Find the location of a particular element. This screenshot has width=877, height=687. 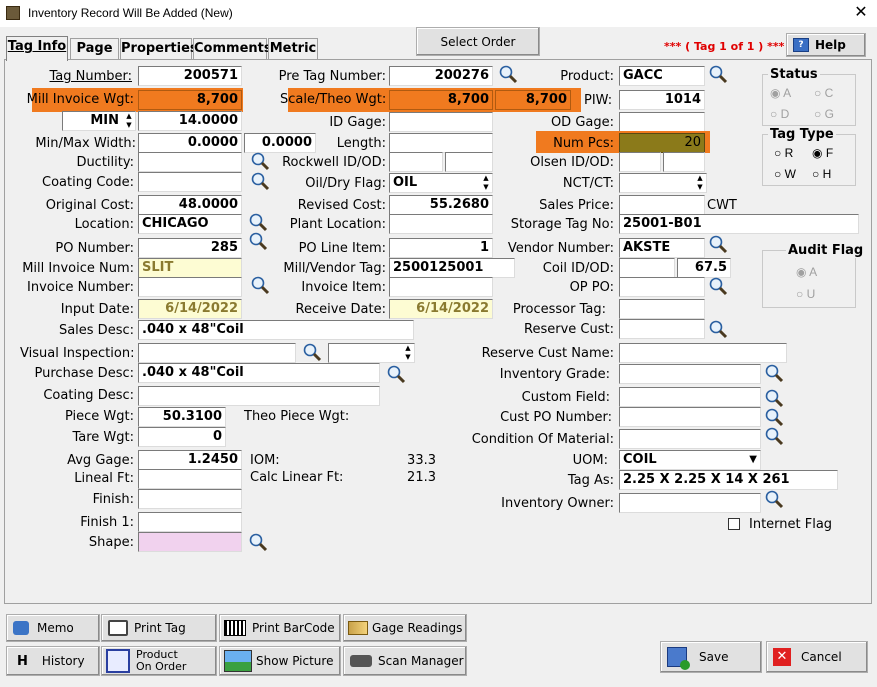

pre-tag-number-field: 200276 is located at coordinates (441, 76).